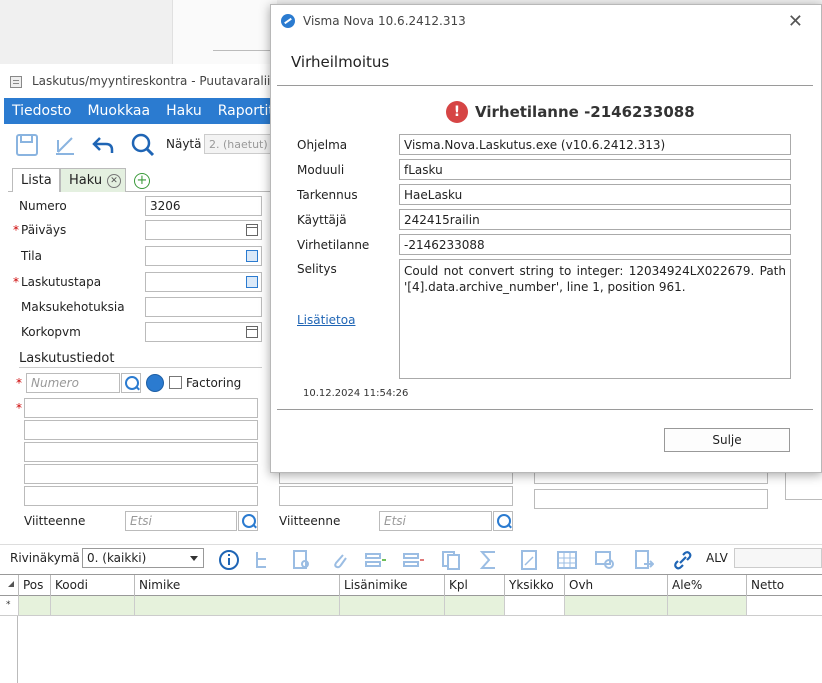 Image resolution: width=822 pixels, height=683 pixels. I want to click on error-icon: !, so click(457, 112).